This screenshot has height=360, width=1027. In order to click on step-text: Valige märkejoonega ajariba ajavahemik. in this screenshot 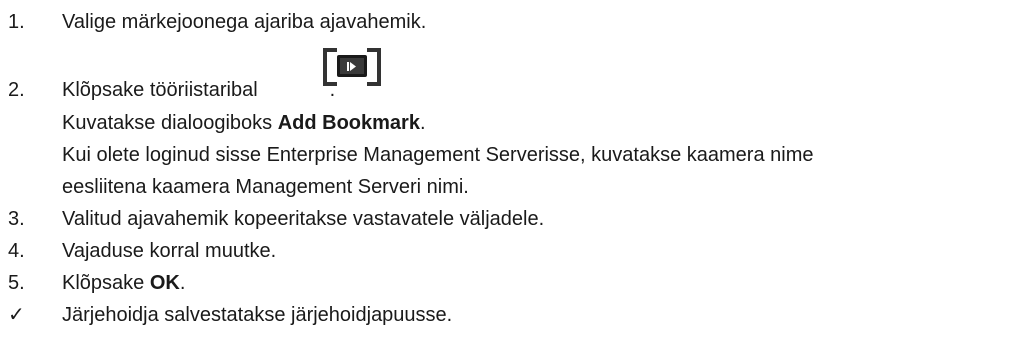, I will do `click(244, 22)`.